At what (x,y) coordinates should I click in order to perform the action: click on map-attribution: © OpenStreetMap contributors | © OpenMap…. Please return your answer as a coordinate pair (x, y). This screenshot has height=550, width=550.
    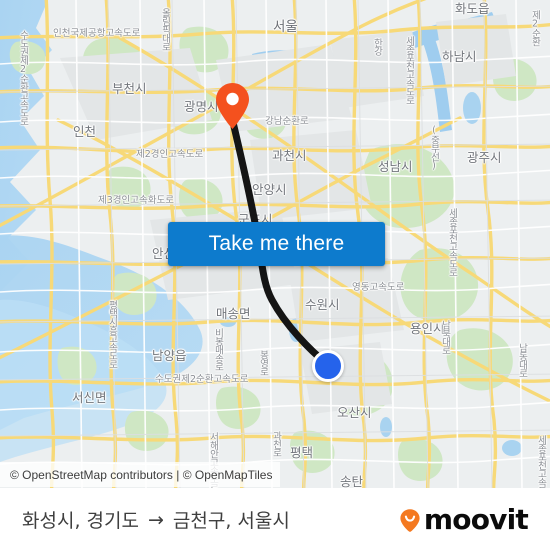
    Looking at the image, I should click on (140, 474).